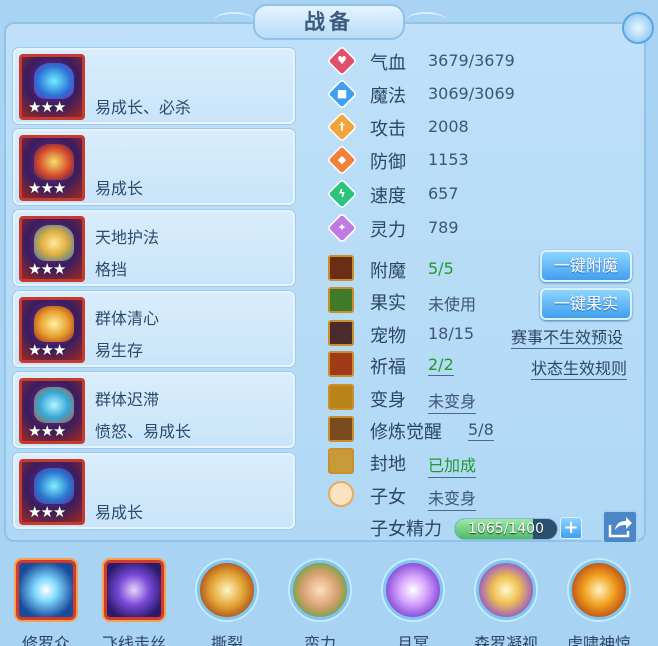 Image resolution: width=658 pixels, height=646 pixels. What do you see at coordinates (341, 494) in the screenshot?
I see `child-icon` at bounding box center [341, 494].